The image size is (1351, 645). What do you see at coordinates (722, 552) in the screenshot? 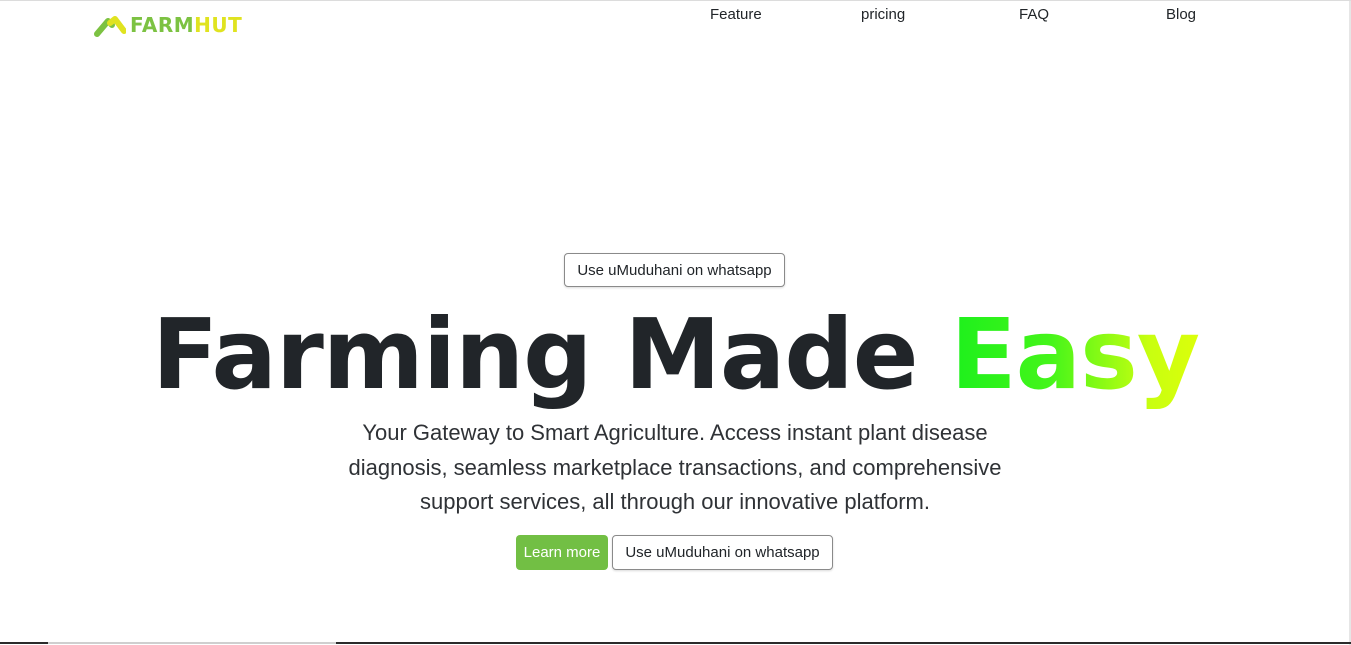
I see `whatsapp-button: Use uMuduhani on whatsapp` at bounding box center [722, 552].